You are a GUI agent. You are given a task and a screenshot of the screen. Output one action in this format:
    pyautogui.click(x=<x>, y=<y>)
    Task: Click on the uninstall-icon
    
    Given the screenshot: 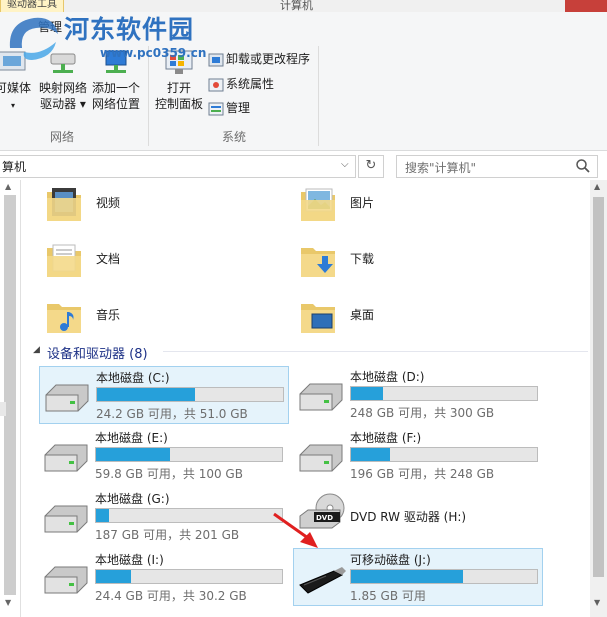 What is the action you would take?
    pyautogui.click(x=216, y=59)
    